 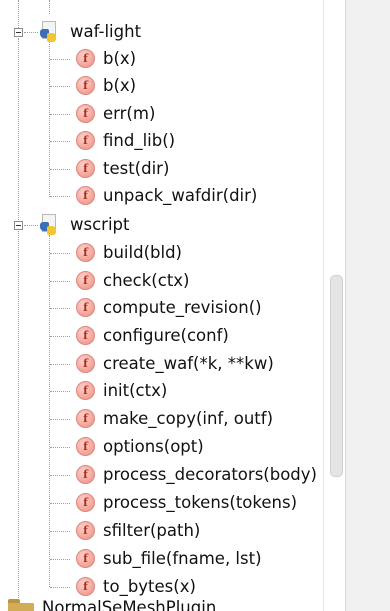 What do you see at coordinates (136, 169) in the screenshot?
I see `function-node: test(dir)` at bounding box center [136, 169].